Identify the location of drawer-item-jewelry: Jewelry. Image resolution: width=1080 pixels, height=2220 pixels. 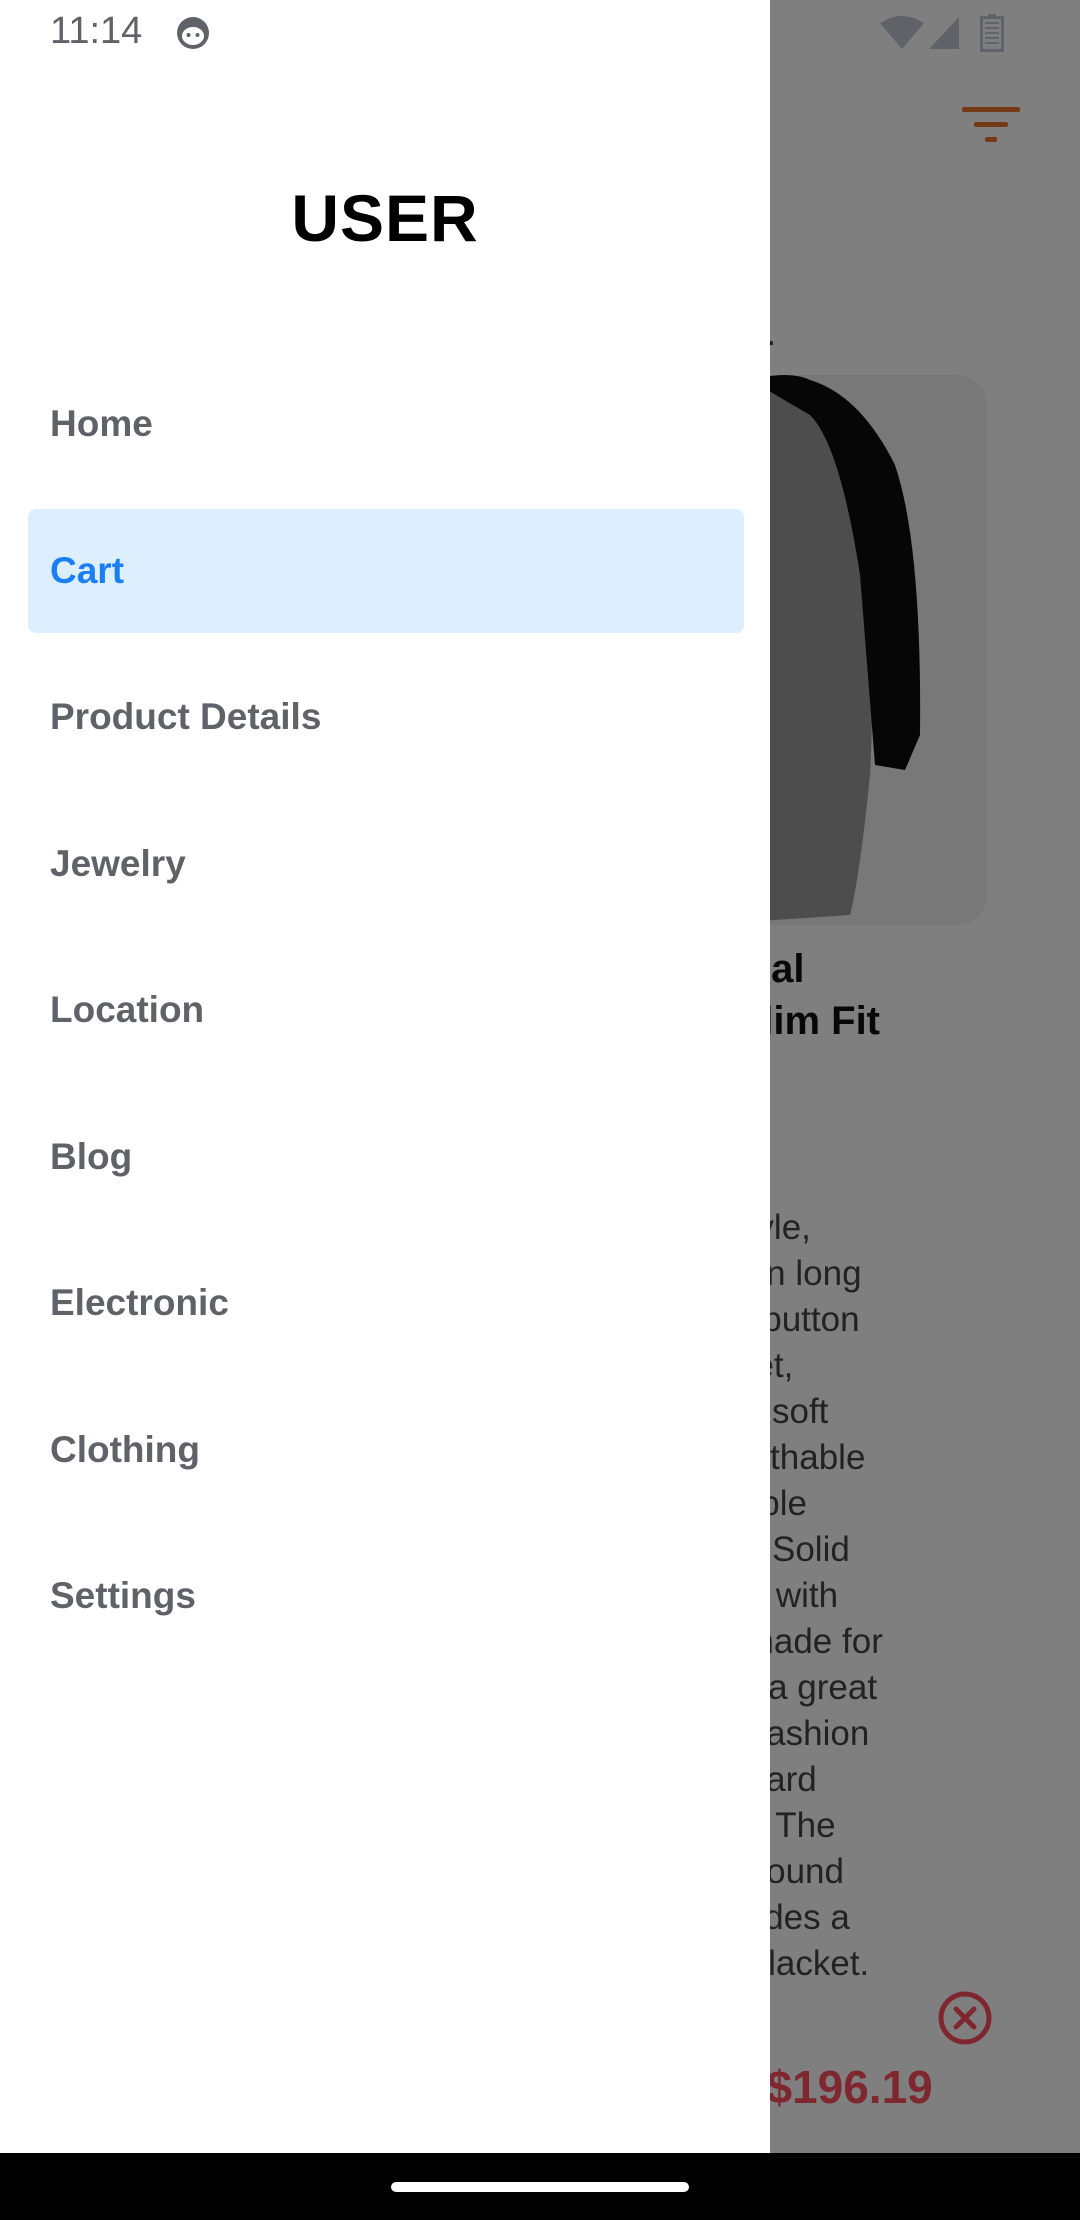
(386, 864).